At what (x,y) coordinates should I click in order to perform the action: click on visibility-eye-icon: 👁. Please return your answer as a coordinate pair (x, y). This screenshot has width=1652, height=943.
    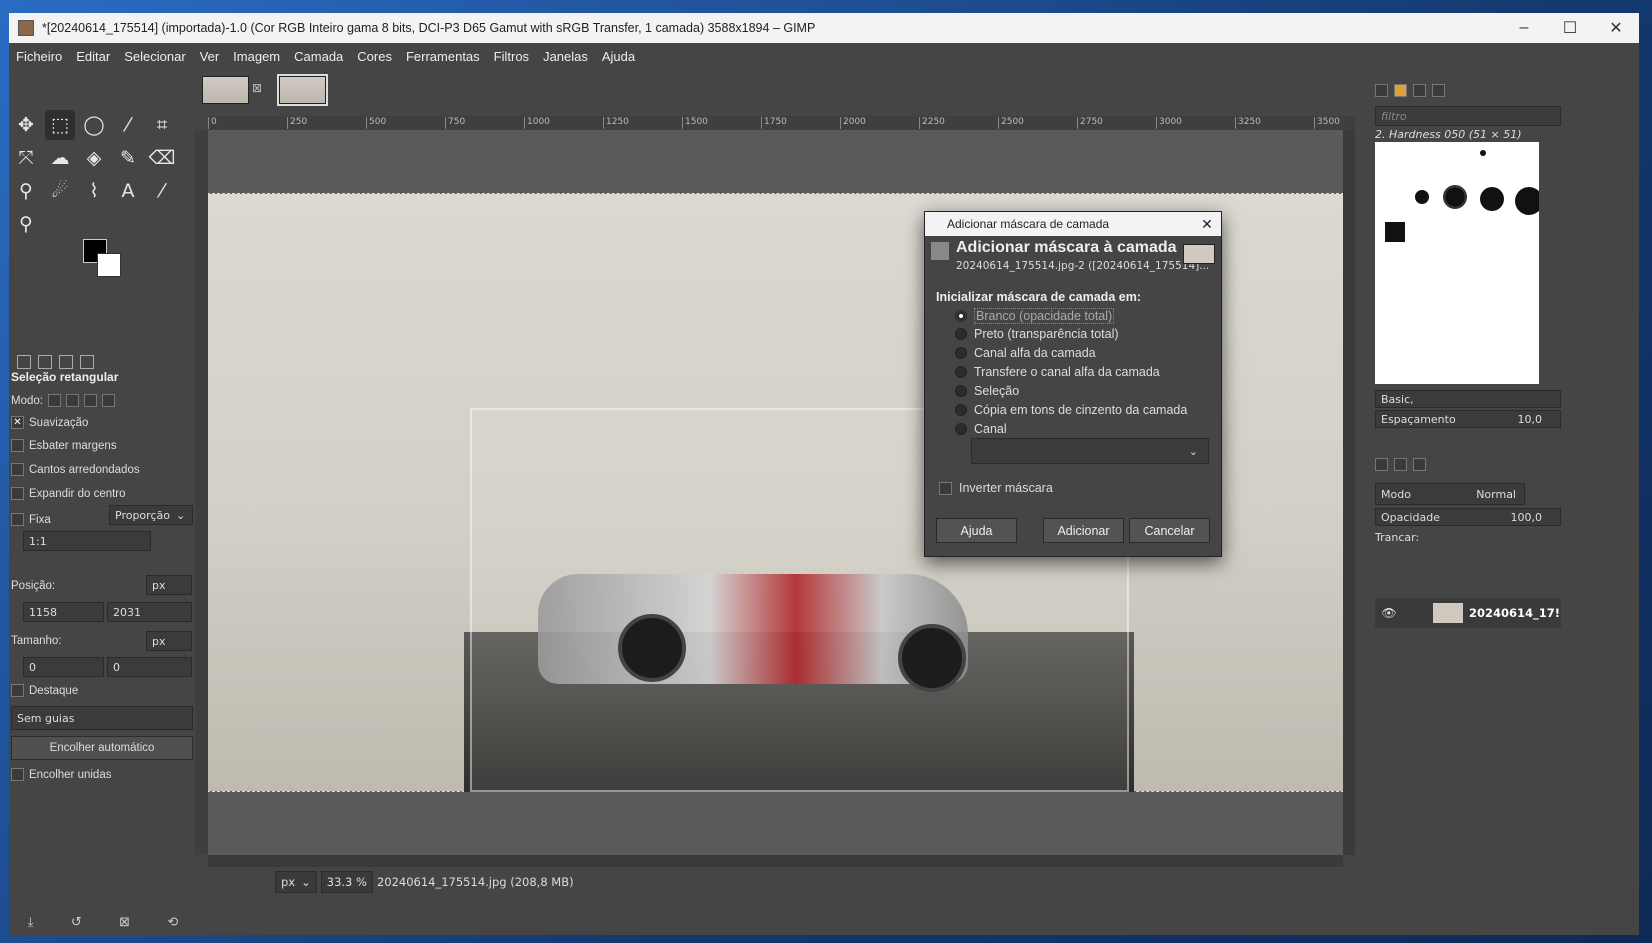
    Looking at the image, I should click on (1389, 613).